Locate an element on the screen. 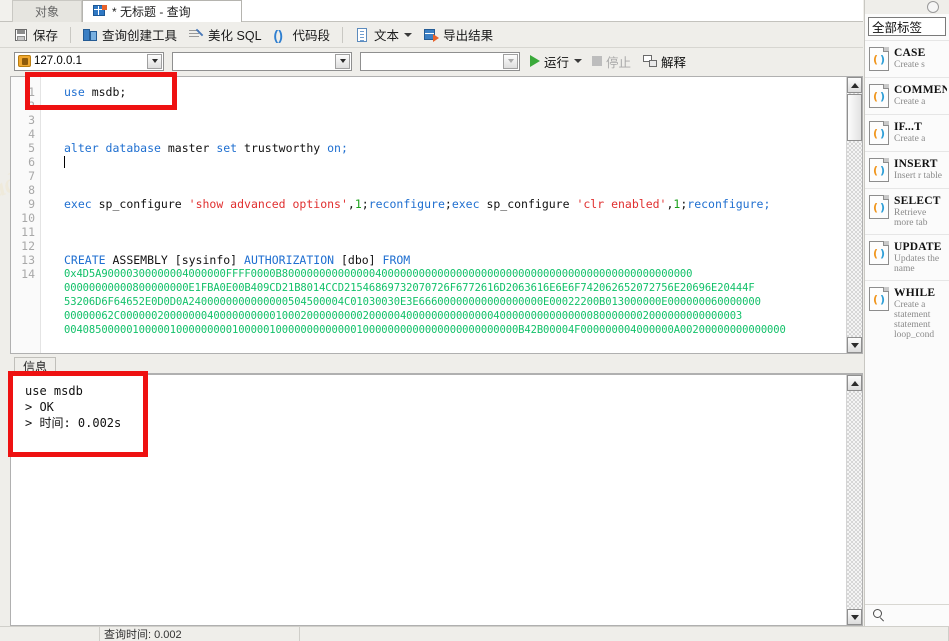 Image resolution: width=949 pixels, height=641 pixels. run-button-label: 运行 is located at coordinates (557, 62).